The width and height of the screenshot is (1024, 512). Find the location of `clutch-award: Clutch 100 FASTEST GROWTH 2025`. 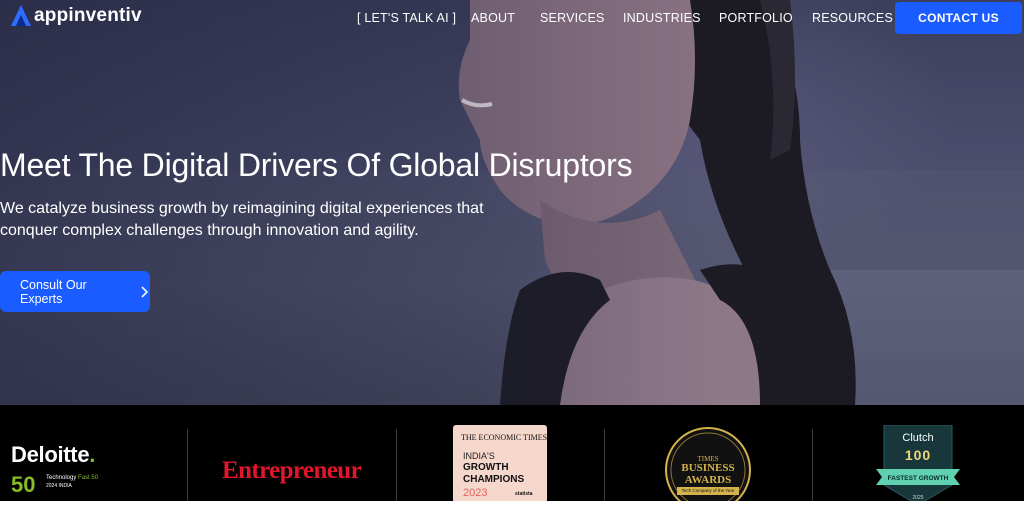

clutch-award: Clutch 100 FASTEST GROWTH 2025 is located at coordinates (918, 465).